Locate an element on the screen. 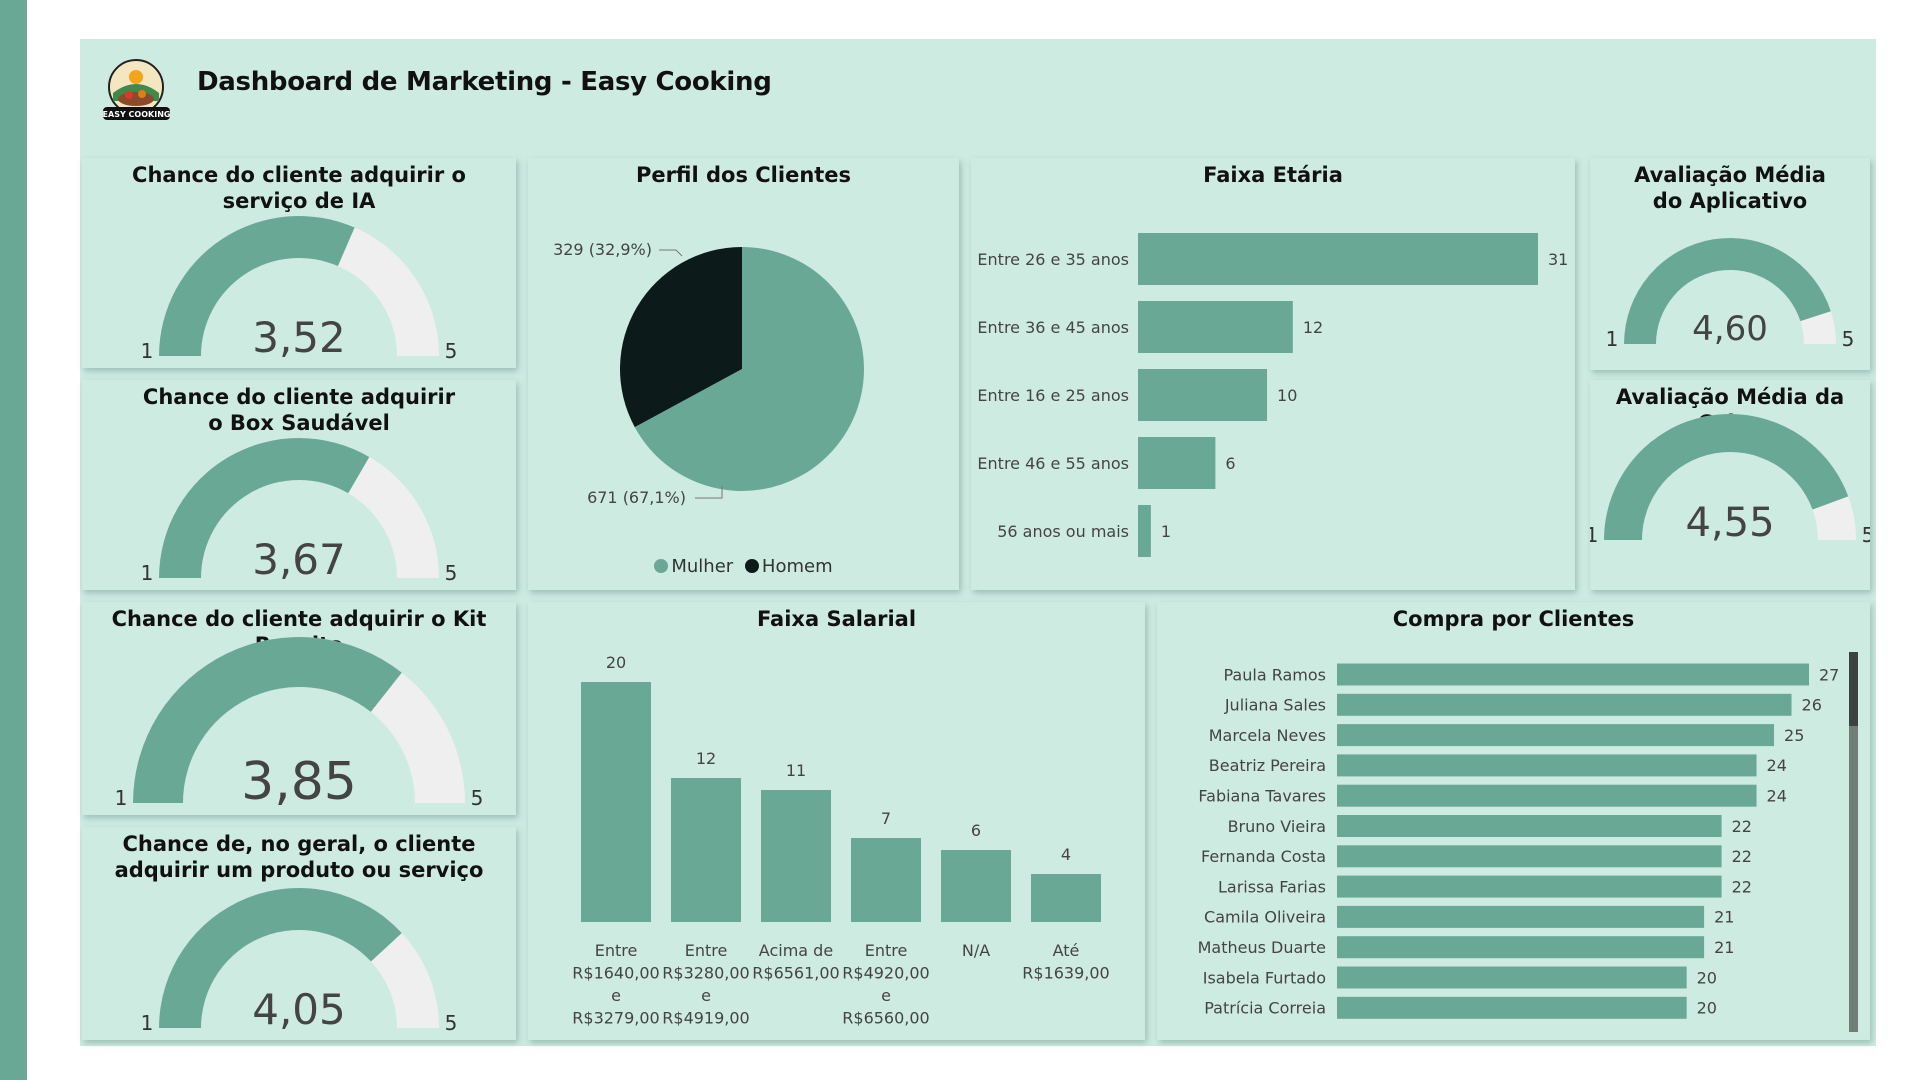  gauge-svg: 3,67 1 5 is located at coordinates (299, 511).